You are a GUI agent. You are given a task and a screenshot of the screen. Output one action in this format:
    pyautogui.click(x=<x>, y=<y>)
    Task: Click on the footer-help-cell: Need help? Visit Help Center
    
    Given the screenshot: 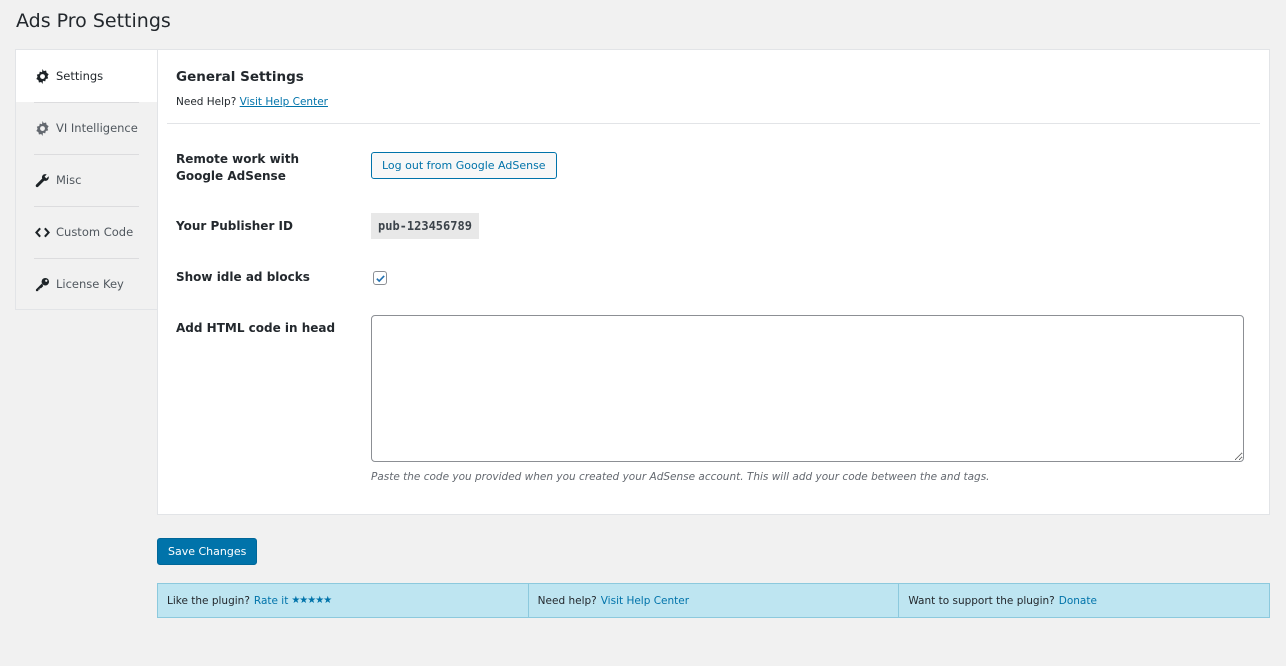 What is the action you would take?
    pyautogui.click(x=714, y=600)
    